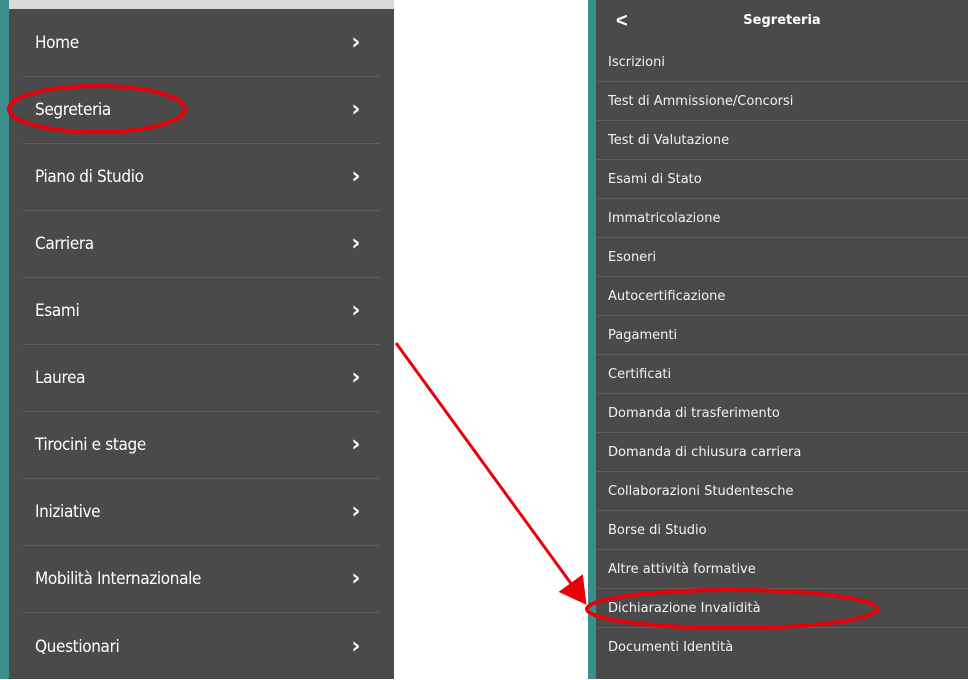 The width and height of the screenshot is (968, 680). What do you see at coordinates (73, 110) in the screenshot?
I see `menu-item-label: Segreteria` at bounding box center [73, 110].